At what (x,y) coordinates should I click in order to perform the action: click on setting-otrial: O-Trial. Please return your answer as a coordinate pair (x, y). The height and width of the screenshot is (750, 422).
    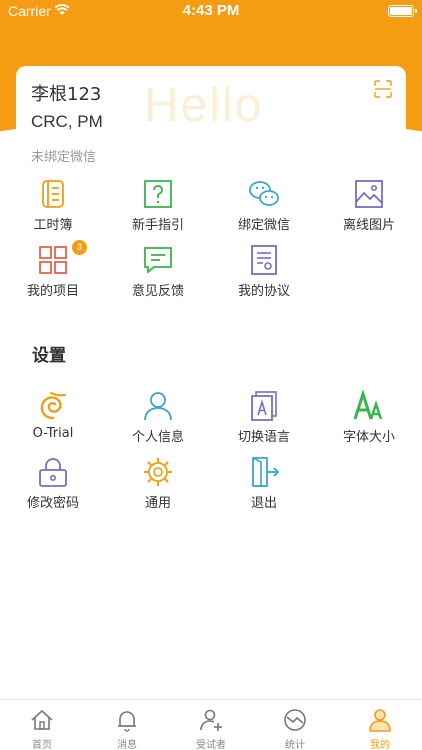
    Looking at the image, I should click on (53, 420).